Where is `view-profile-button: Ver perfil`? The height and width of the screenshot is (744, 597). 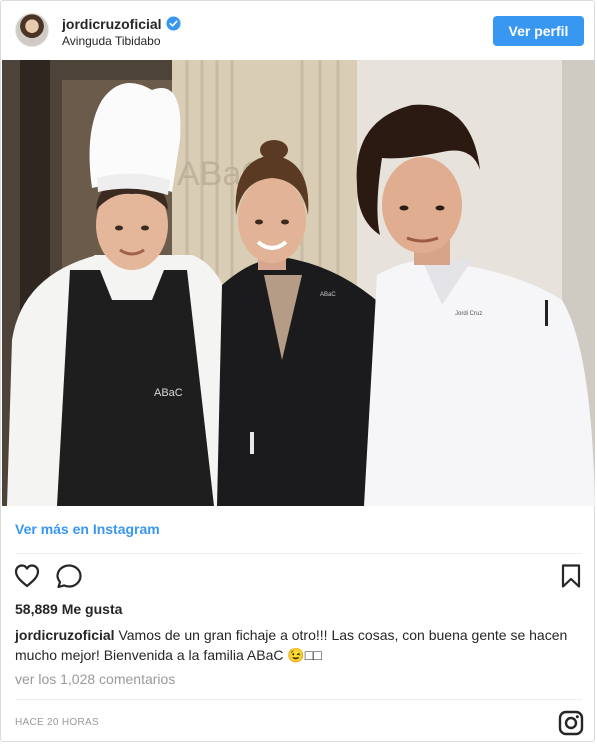 view-profile-button: Ver perfil is located at coordinates (538, 31).